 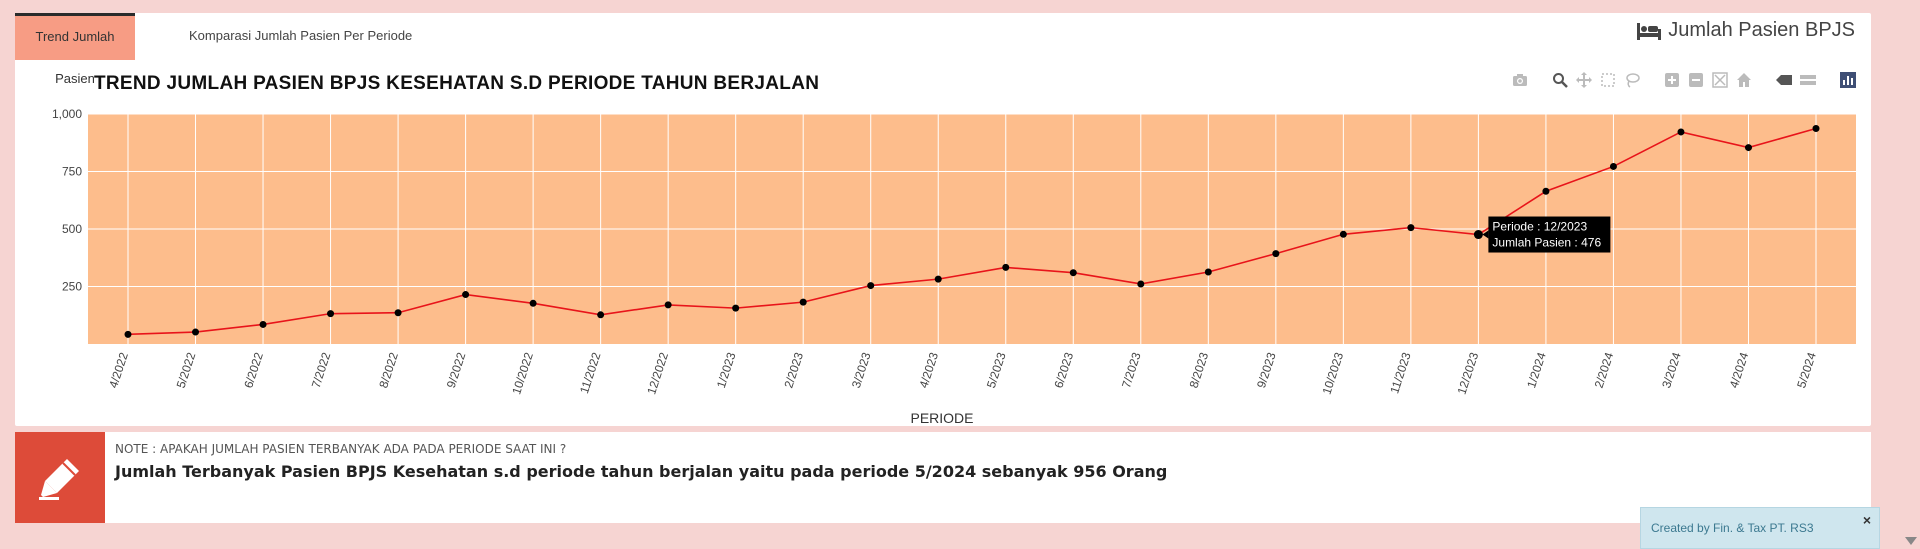 What do you see at coordinates (1671, 370) in the screenshot?
I see `x-tick-label: 3/2024` at bounding box center [1671, 370].